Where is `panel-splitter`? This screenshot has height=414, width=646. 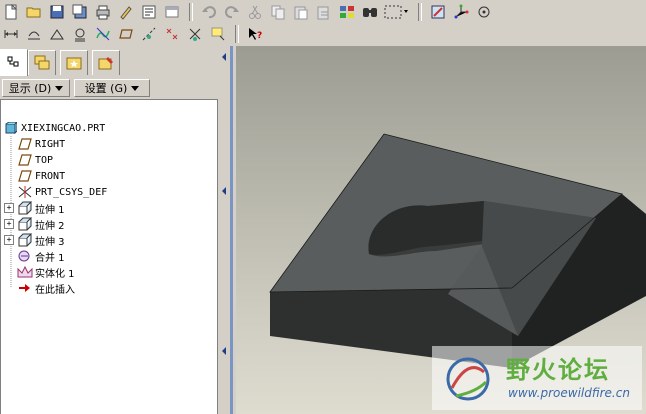
panel-splitter is located at coordinates (226, 230).